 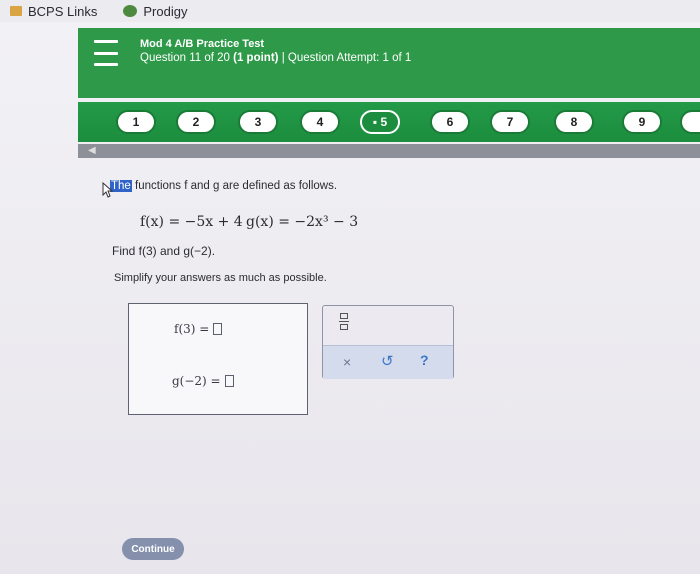 What do you see at coordinates (191, 222) in the screenshot?
I see `f-definition: f(x) = −5x + 4` at bounding box center [191, 222].